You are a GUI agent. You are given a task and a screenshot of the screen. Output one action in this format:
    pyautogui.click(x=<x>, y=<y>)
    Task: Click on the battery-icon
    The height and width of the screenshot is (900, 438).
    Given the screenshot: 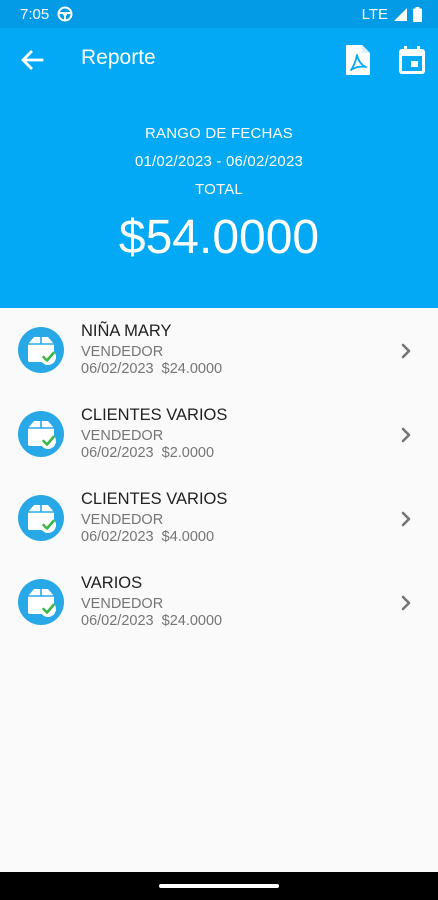 What is the action you would take?
    pyautogui.click(x=417, y=14)
    